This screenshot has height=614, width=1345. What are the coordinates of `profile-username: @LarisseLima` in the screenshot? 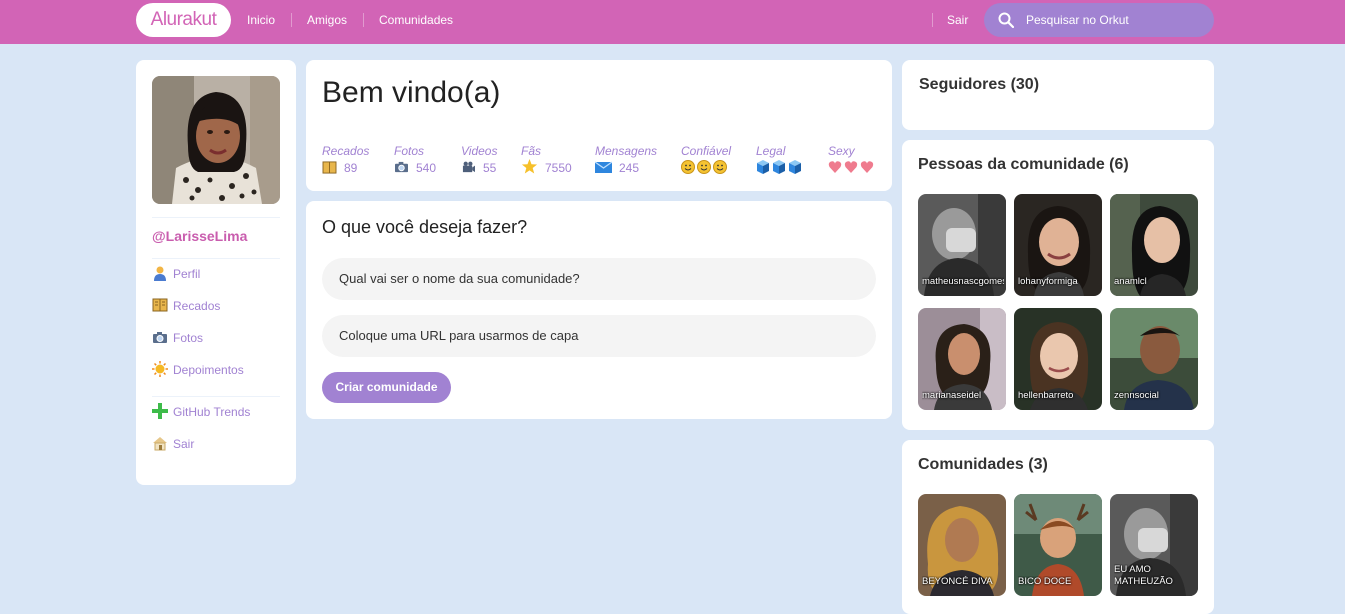 It's located at (199, 236).